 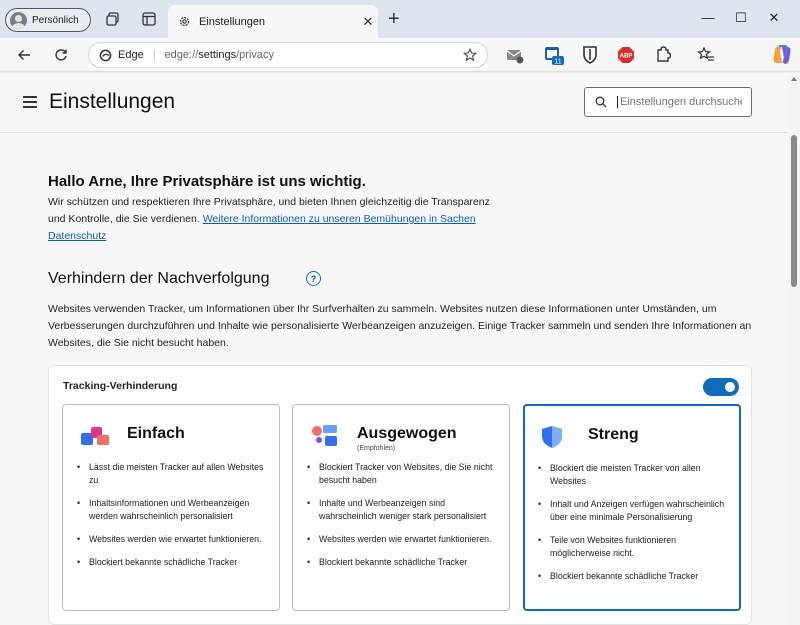 I want to click on search-icon, so click(x=601, y=102).